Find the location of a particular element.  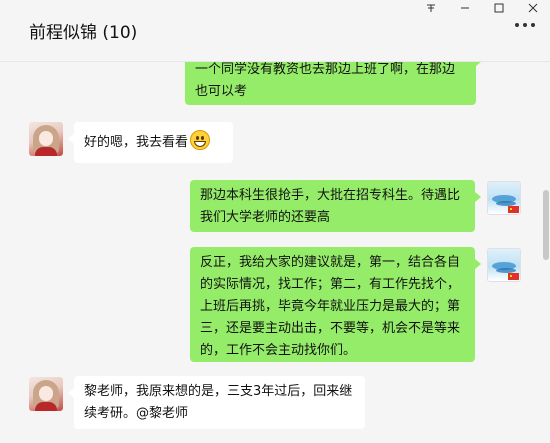

maximize-icon is located at coordinates (499, 8).